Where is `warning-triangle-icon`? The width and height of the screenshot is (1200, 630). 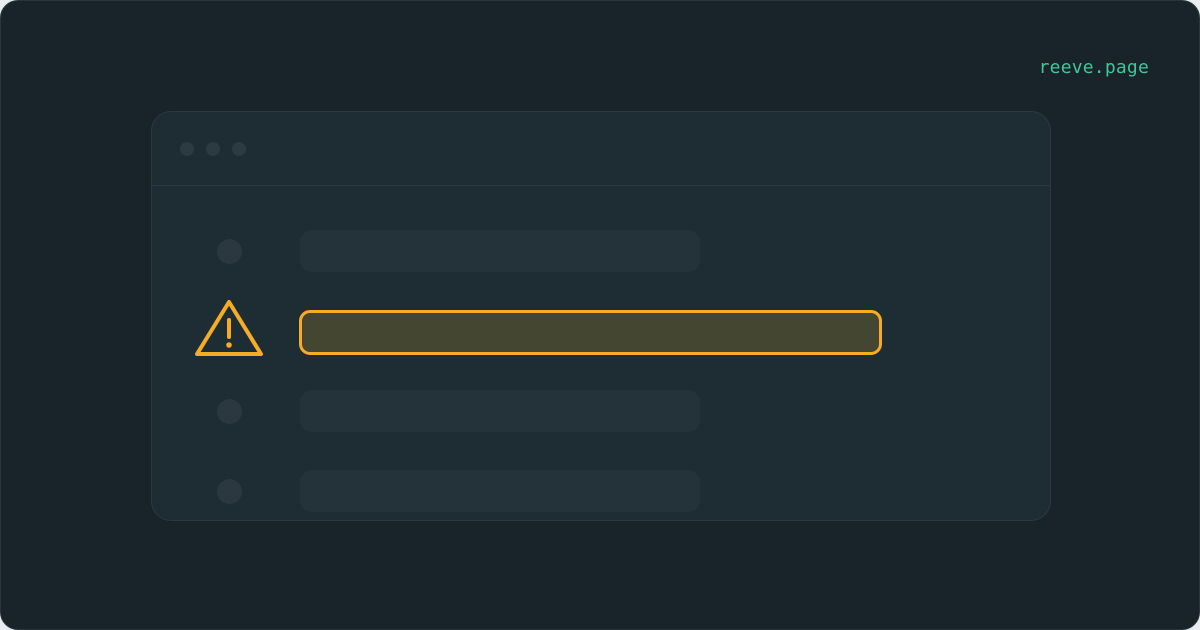 warning-triangle-icon is located at coordinates (229, 328).